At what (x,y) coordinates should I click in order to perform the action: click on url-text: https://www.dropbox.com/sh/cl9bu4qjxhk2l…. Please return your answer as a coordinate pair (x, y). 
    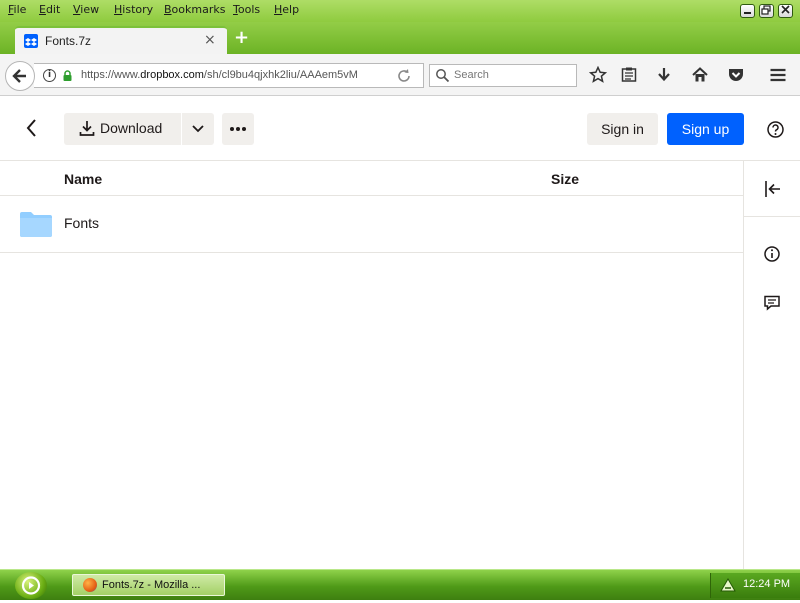
    Looking at the image, I should click on (235, 77).